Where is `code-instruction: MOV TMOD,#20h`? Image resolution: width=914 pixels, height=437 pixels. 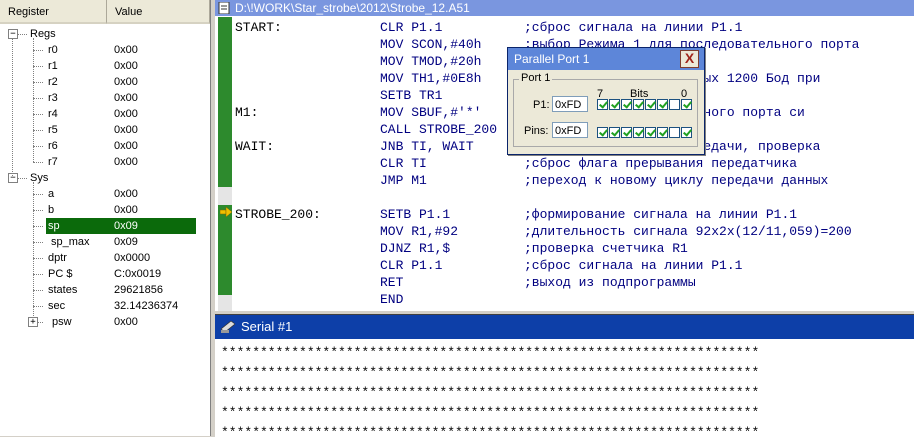 code-instruction: MOV TMOD,#20h is located at coordinates (431, 61).